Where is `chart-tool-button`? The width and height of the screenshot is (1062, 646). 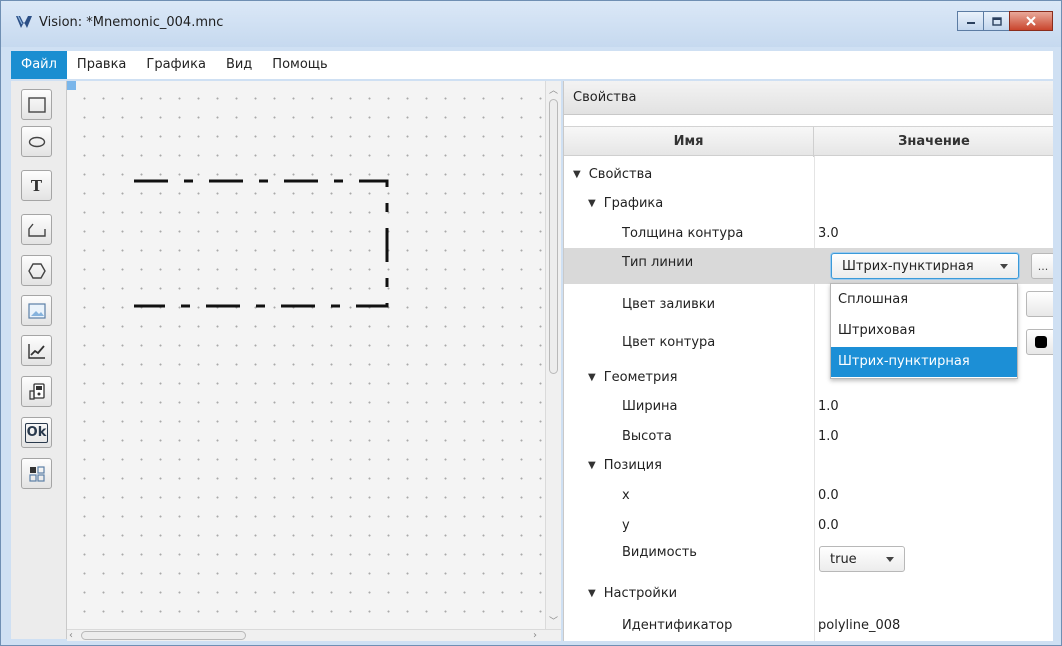 chart-tool-button is located at coordinates (36, 350).